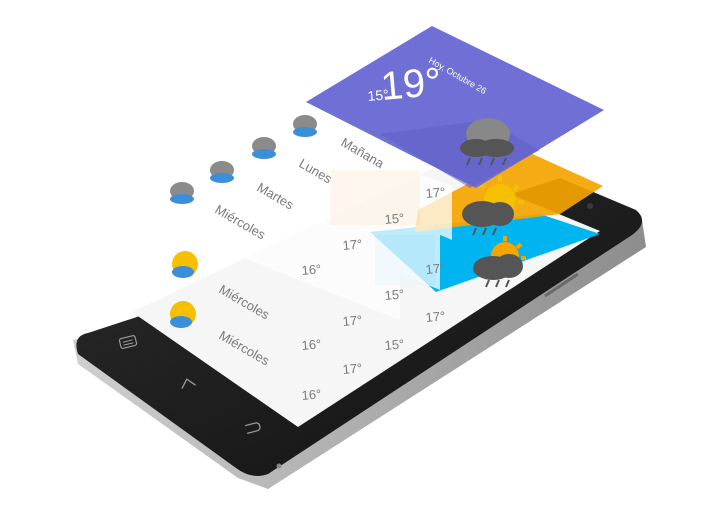 This screenshot has width=721, height=521. What do you see at coordinates (352, 244) in the screenshot?
I see `row-temp-3: 17°` at bounding box center [352, 244].